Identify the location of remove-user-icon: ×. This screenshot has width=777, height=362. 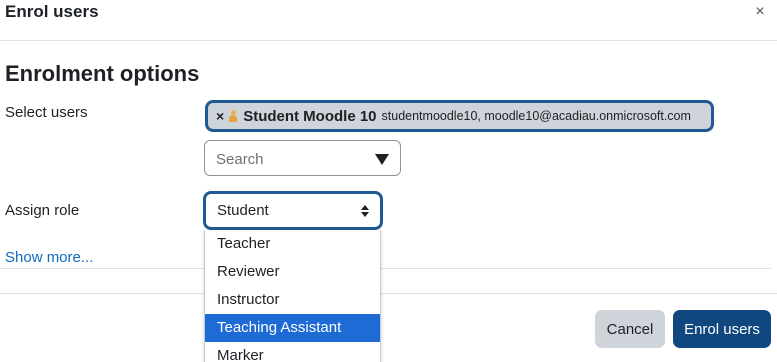
(220, 116).